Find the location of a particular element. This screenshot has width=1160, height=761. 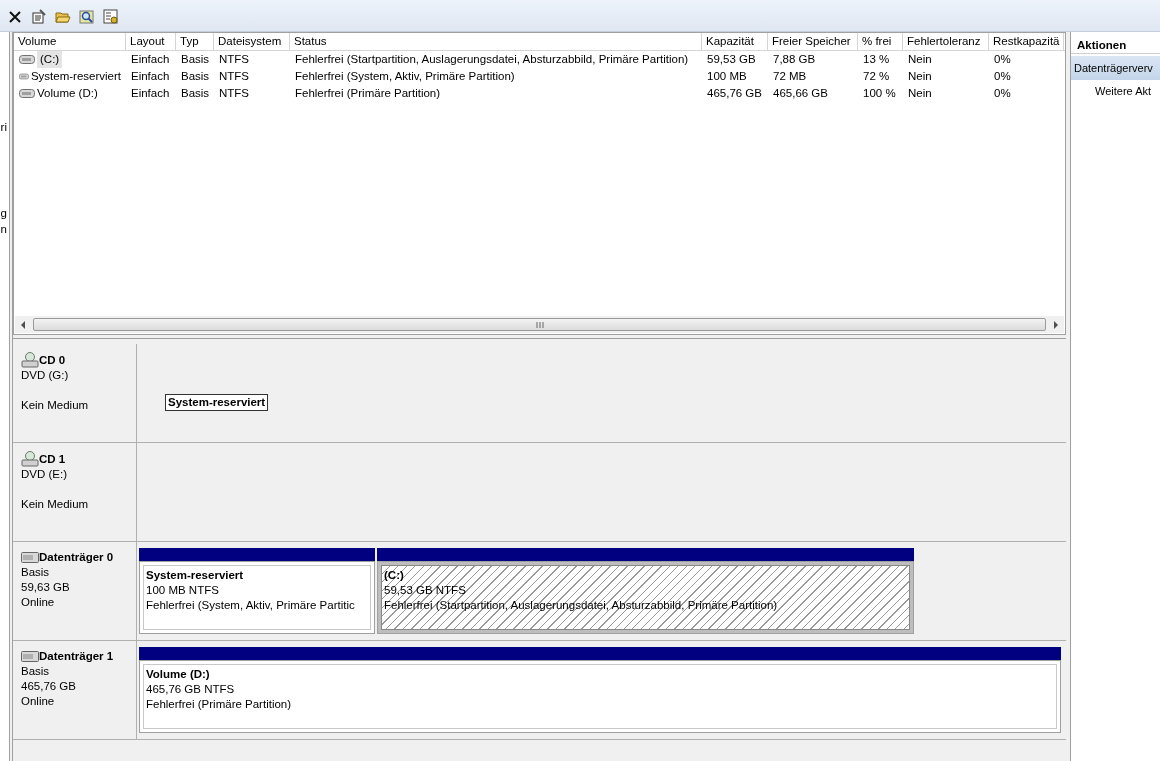

disk-name: Datenträger 0 is located at coordinates (76, 557).